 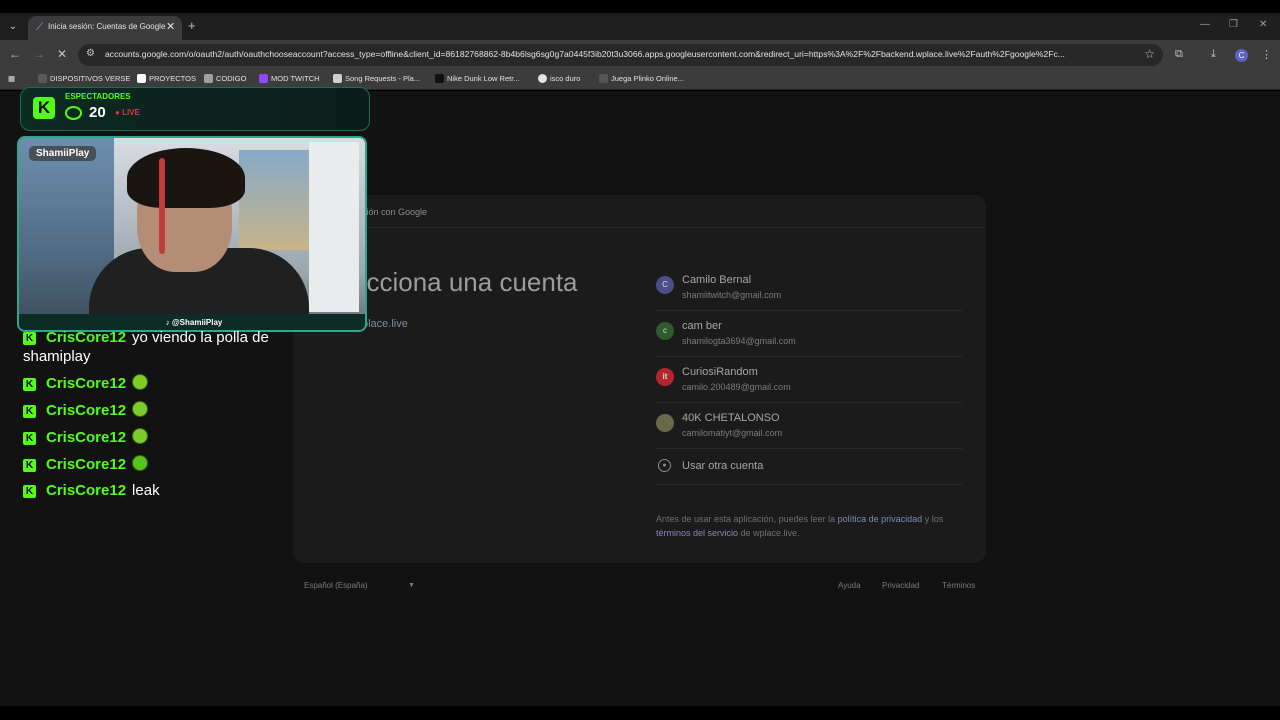 I want to click on chat-message: K CrisCore12 leak, so click(x=91, y=490).